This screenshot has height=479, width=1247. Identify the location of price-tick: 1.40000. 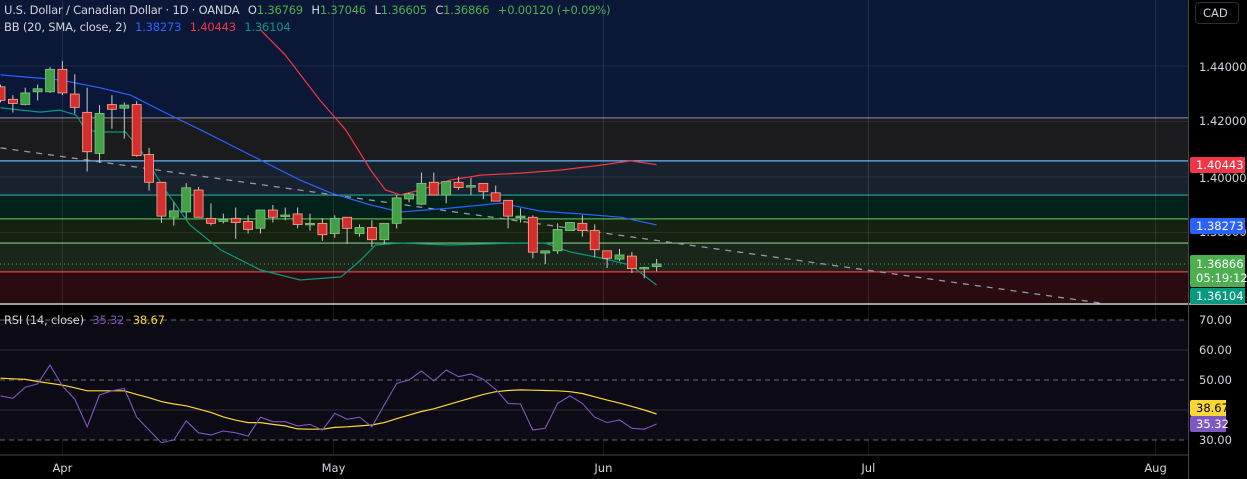
(1223, 178).